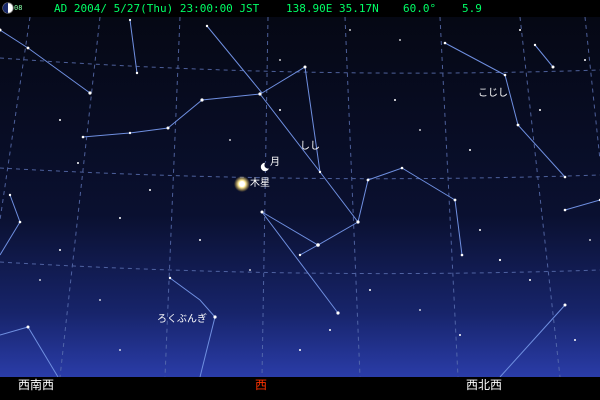 This screenshot has width=600, height=400. What do you see at coordinates (493, 93) in the screenshot?
I see `constellation-label-leo-minor: こじし` at bounding box center [493, 93].